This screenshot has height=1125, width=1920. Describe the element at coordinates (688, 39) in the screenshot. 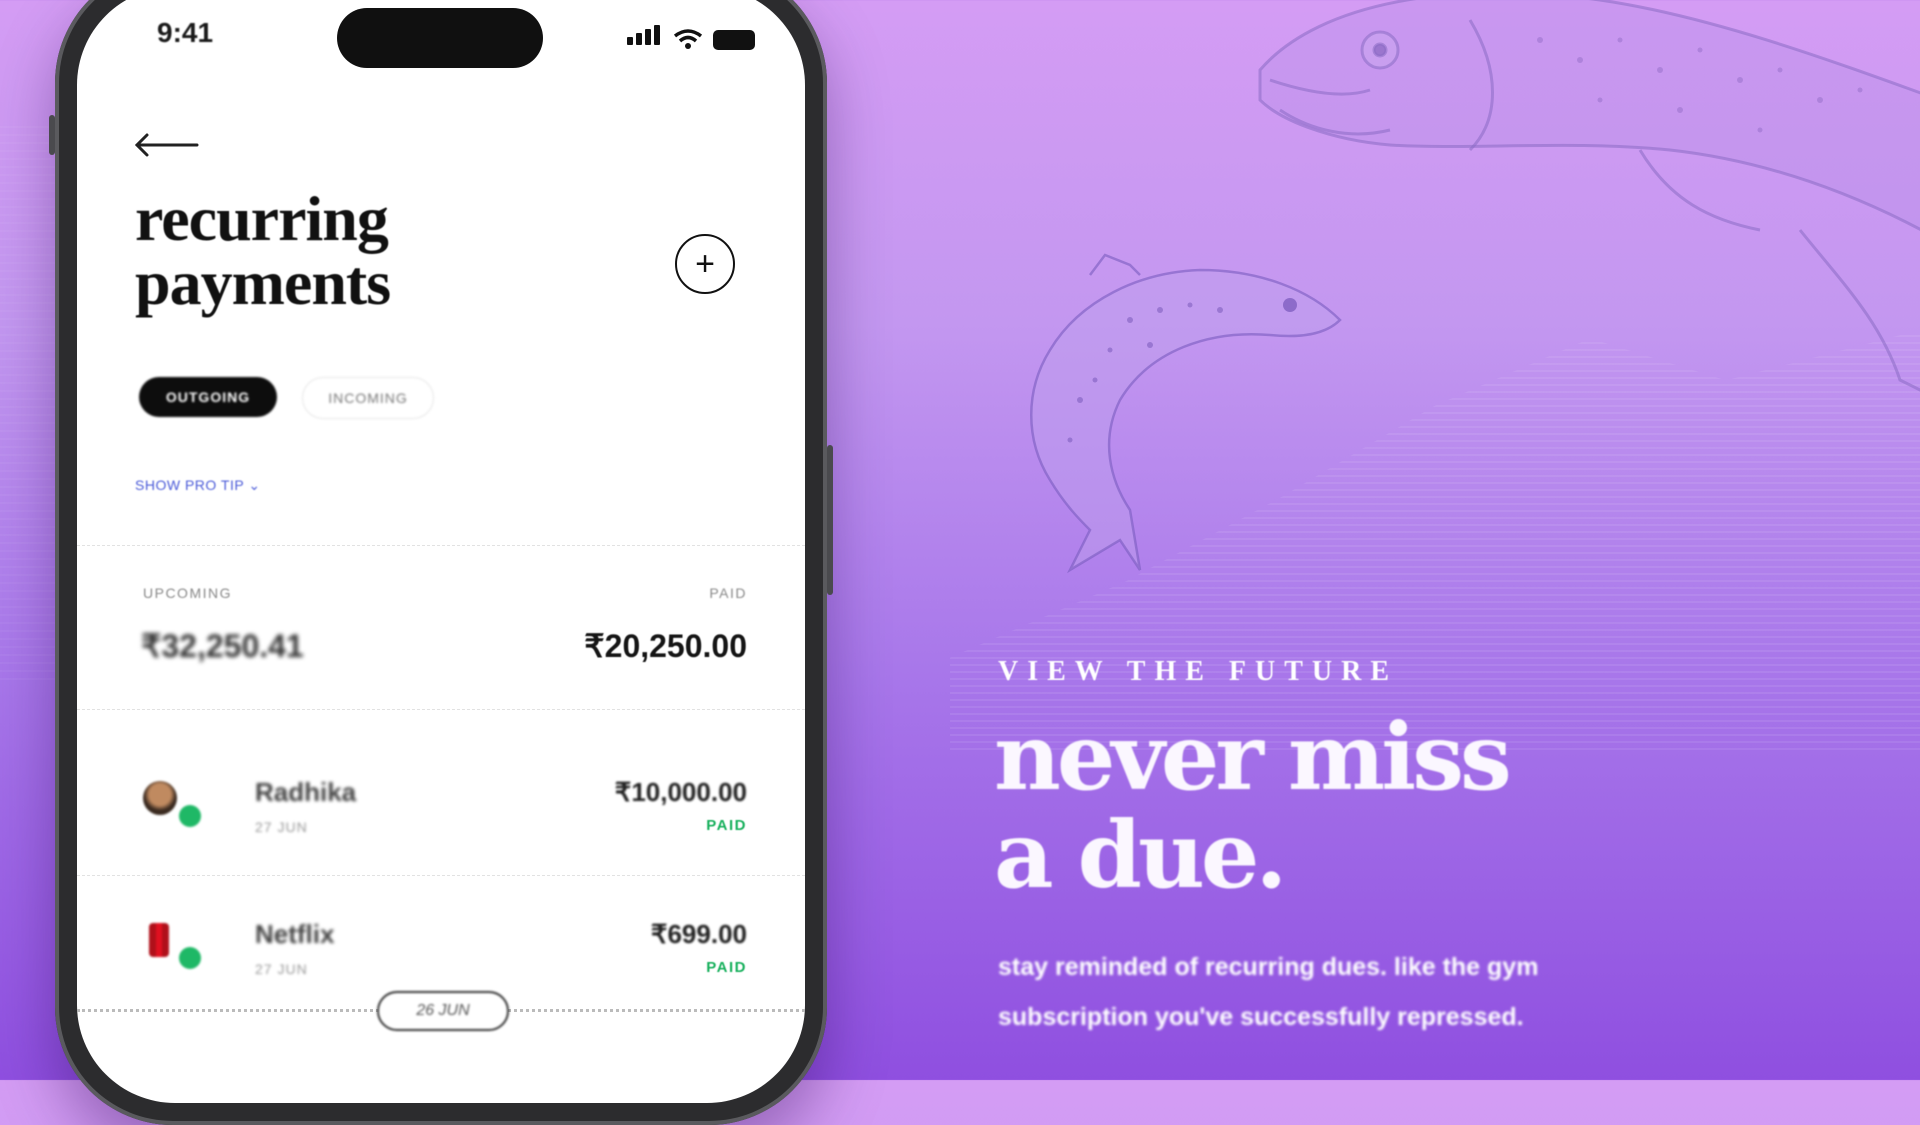

I see `wifi-icon` at that location.